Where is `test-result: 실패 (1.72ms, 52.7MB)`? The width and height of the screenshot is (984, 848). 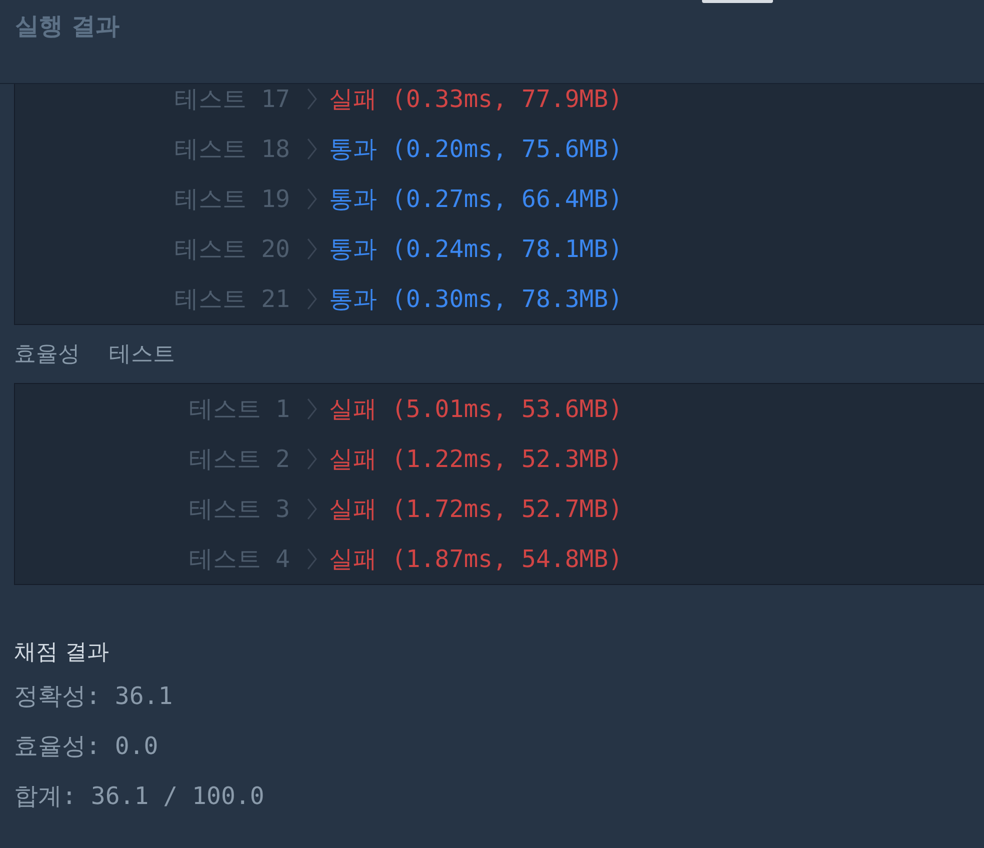 test-result: 실패 (1.72ms, 52.7MB) is located at coordinates (476, 509).